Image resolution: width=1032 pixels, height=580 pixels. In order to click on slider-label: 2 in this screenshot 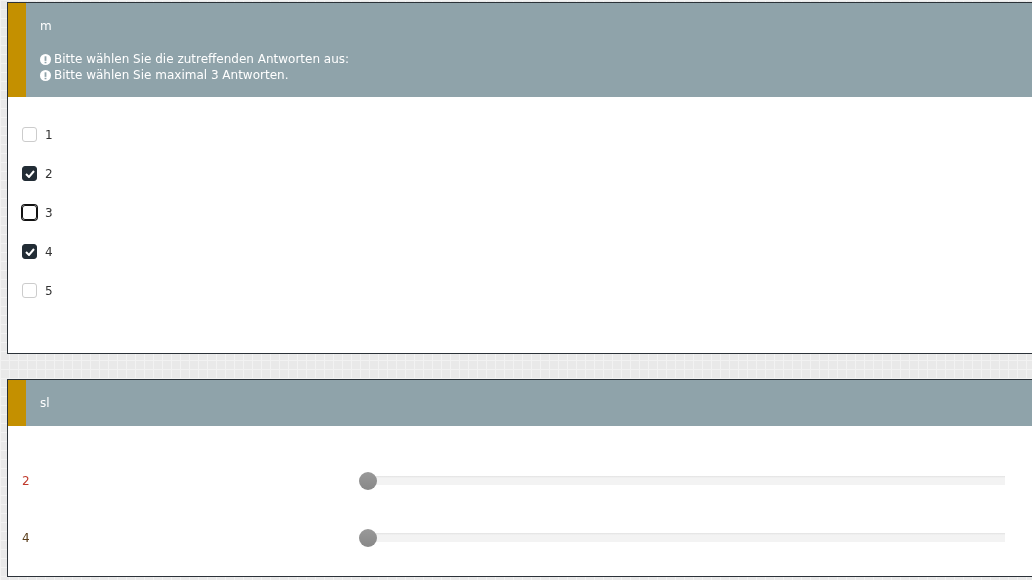, I will do `click(26, 480)`.